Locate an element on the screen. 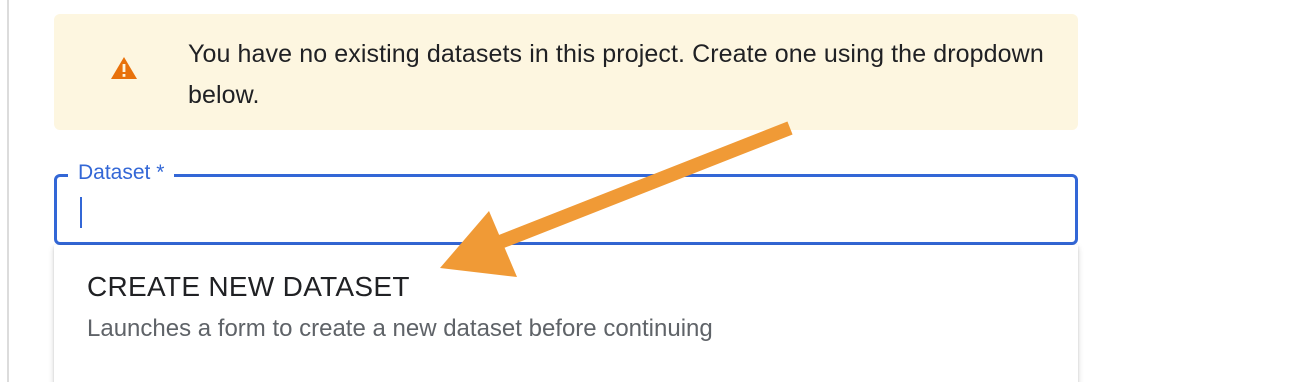  panel-divider is located at coordinates (8, 191).